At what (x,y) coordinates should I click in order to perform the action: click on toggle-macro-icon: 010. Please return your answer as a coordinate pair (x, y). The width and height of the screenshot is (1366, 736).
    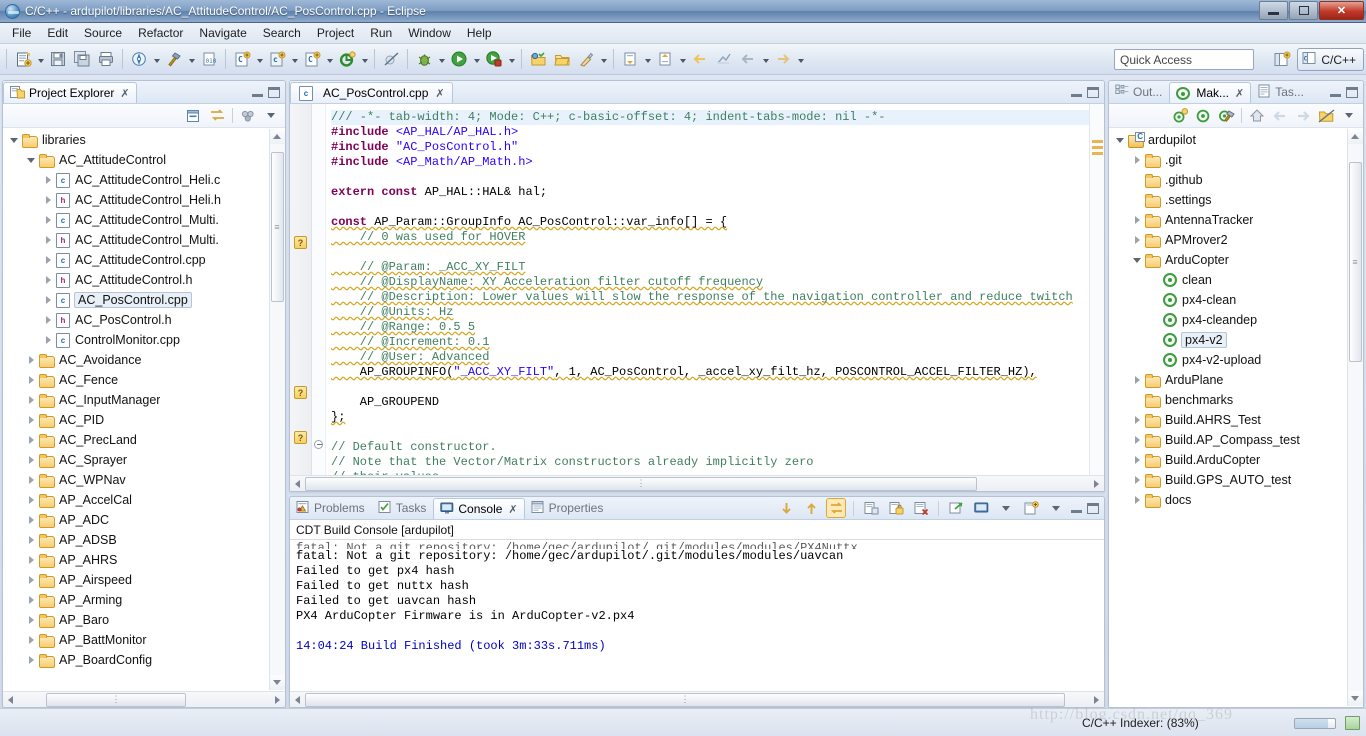
    Looking at the image, I should click on (209, 59).